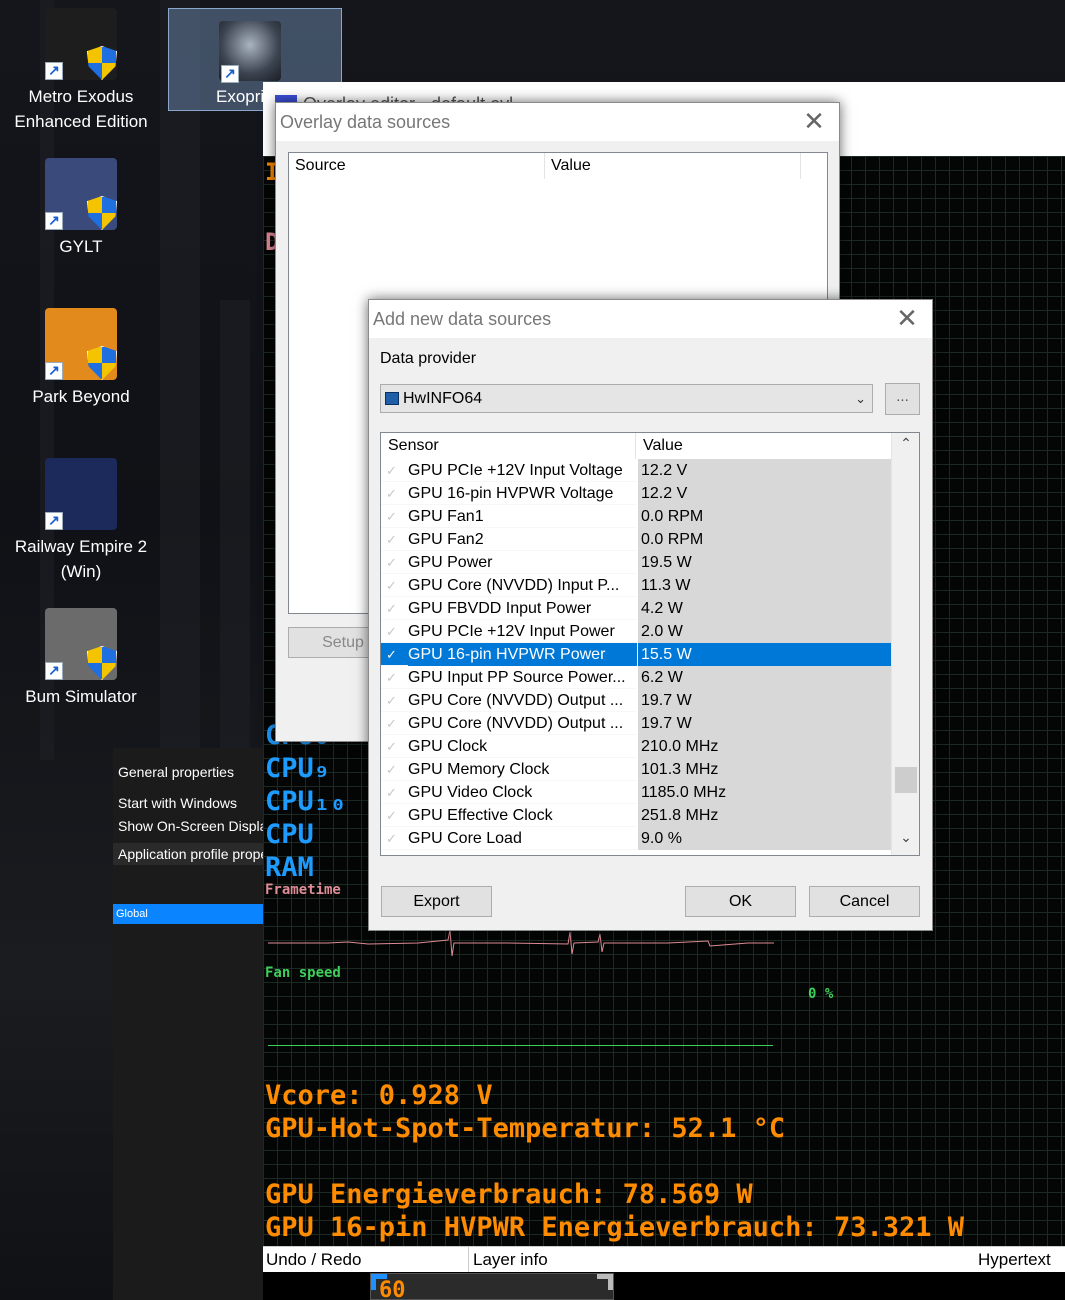  What do you see at coordinates (764, 746) in the screenshot?
I see `sensor-value: 210.0 MHz` at bounding box center [764, 746].